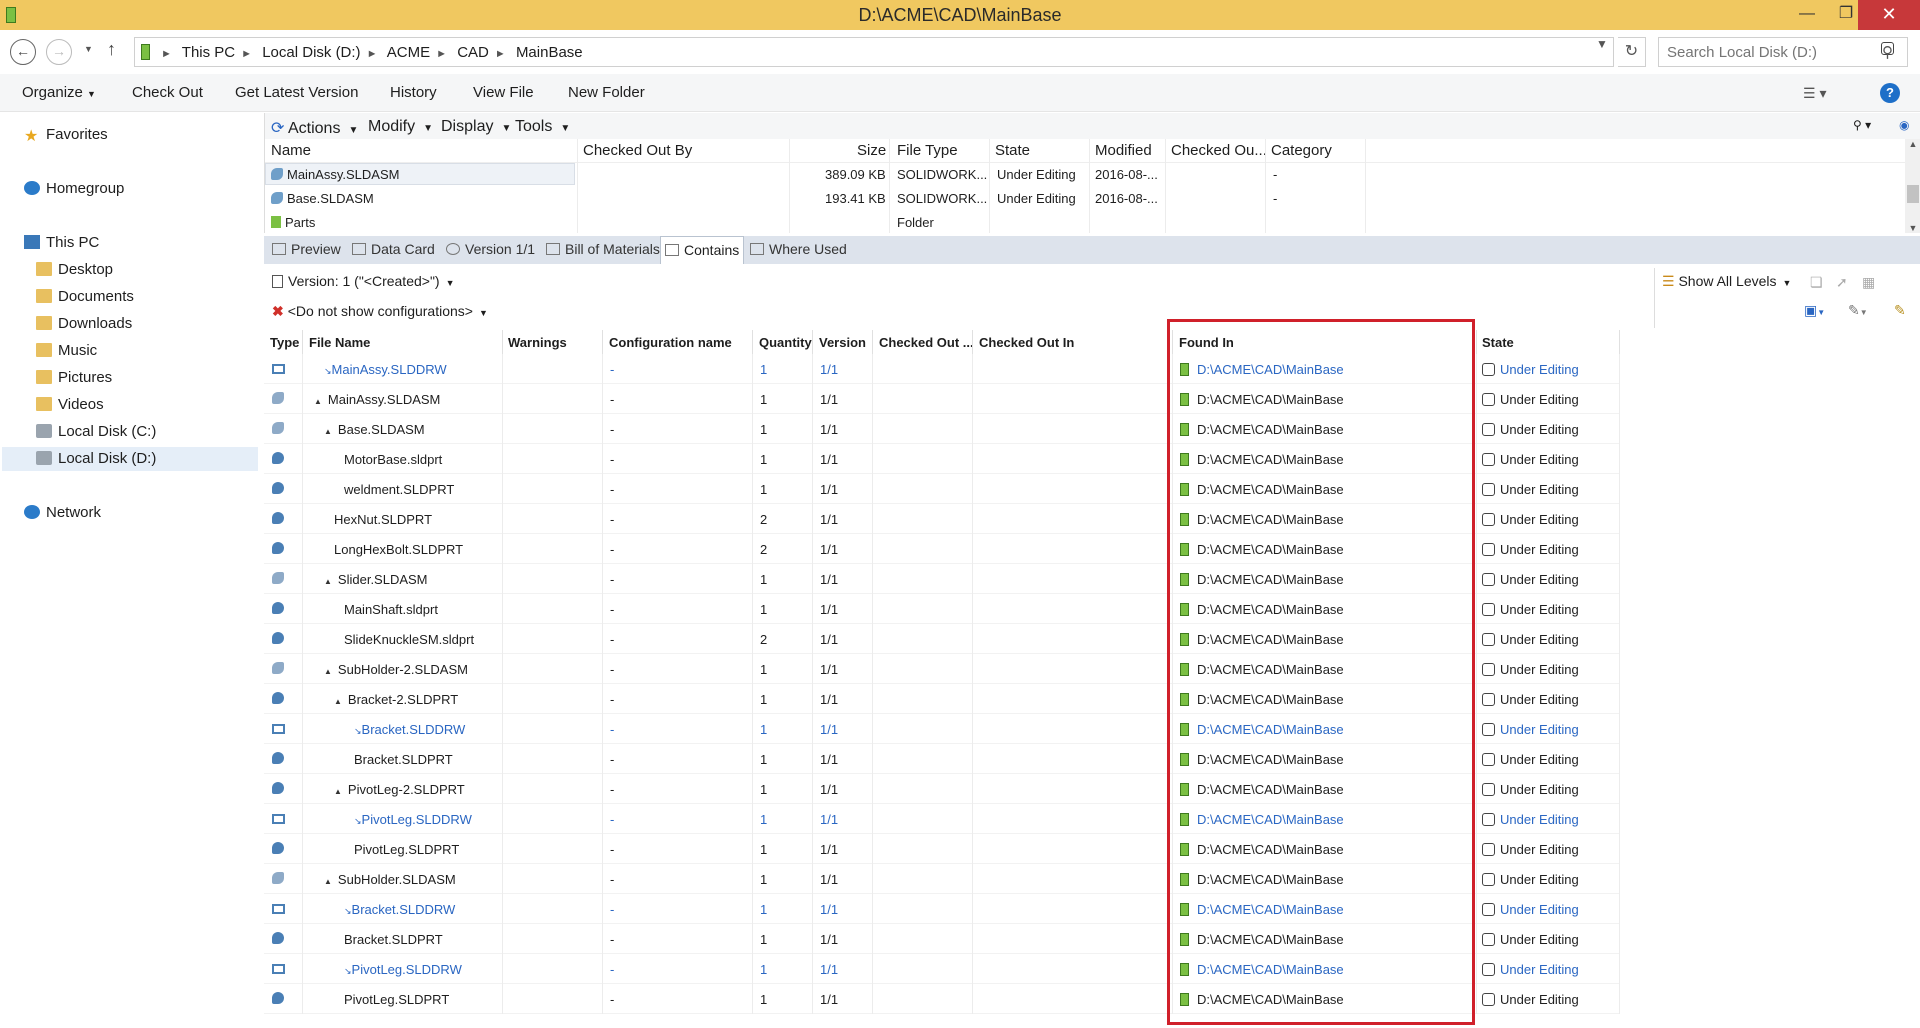 The width and height of the screenshot is (1920, 1028). Describe the element at coordinates (61, 243) in the screenshot. I see `nav-this-pc: This PC` at that location.